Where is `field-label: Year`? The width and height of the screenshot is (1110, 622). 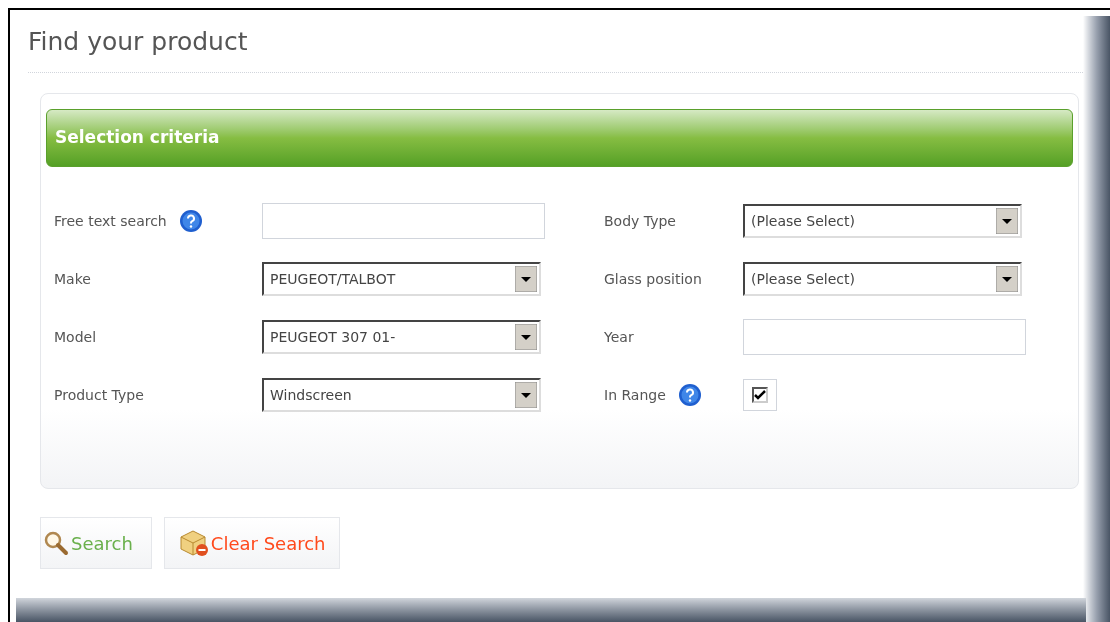 field-label: Year is located at coordinates (619, 337).